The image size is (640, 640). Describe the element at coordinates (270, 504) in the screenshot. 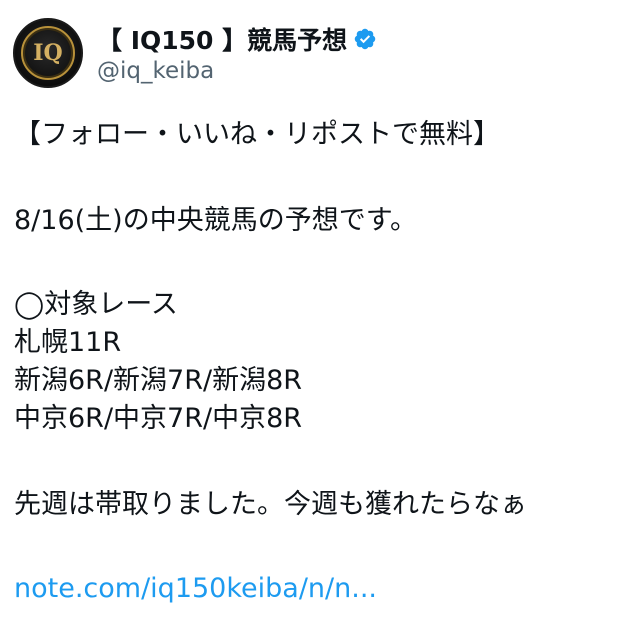

I see `tweet-line-comment: 先週は帯取りました。今週も獲れたらなぁ` at that location.